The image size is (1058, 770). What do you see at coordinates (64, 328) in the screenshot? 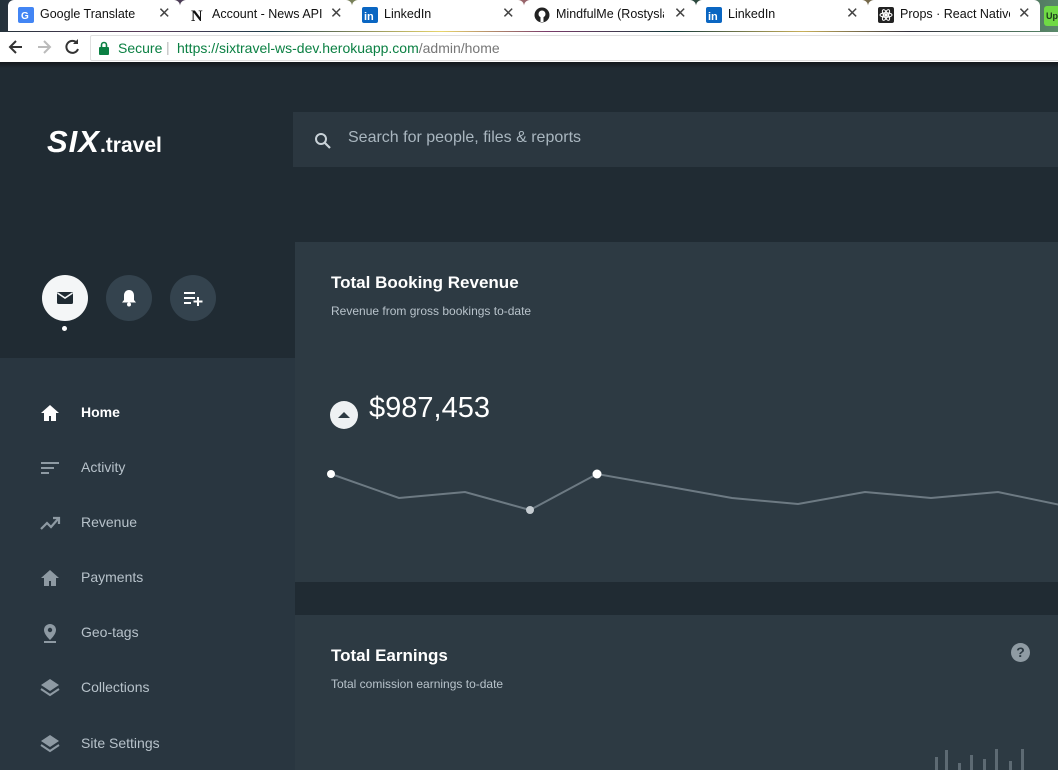
I see `active-indicator-dot` at bounding box center [64, 328].